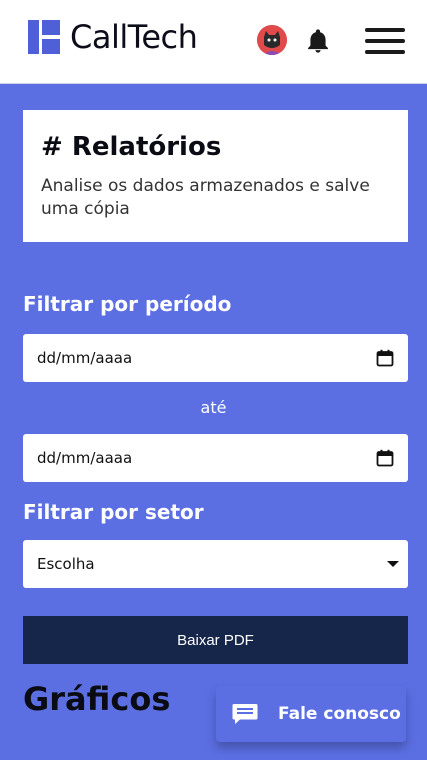  What do you see at coordinates (213, 42) in the screenshot?
I see `top-bar: CallTech` at bounding box center [213, 42].